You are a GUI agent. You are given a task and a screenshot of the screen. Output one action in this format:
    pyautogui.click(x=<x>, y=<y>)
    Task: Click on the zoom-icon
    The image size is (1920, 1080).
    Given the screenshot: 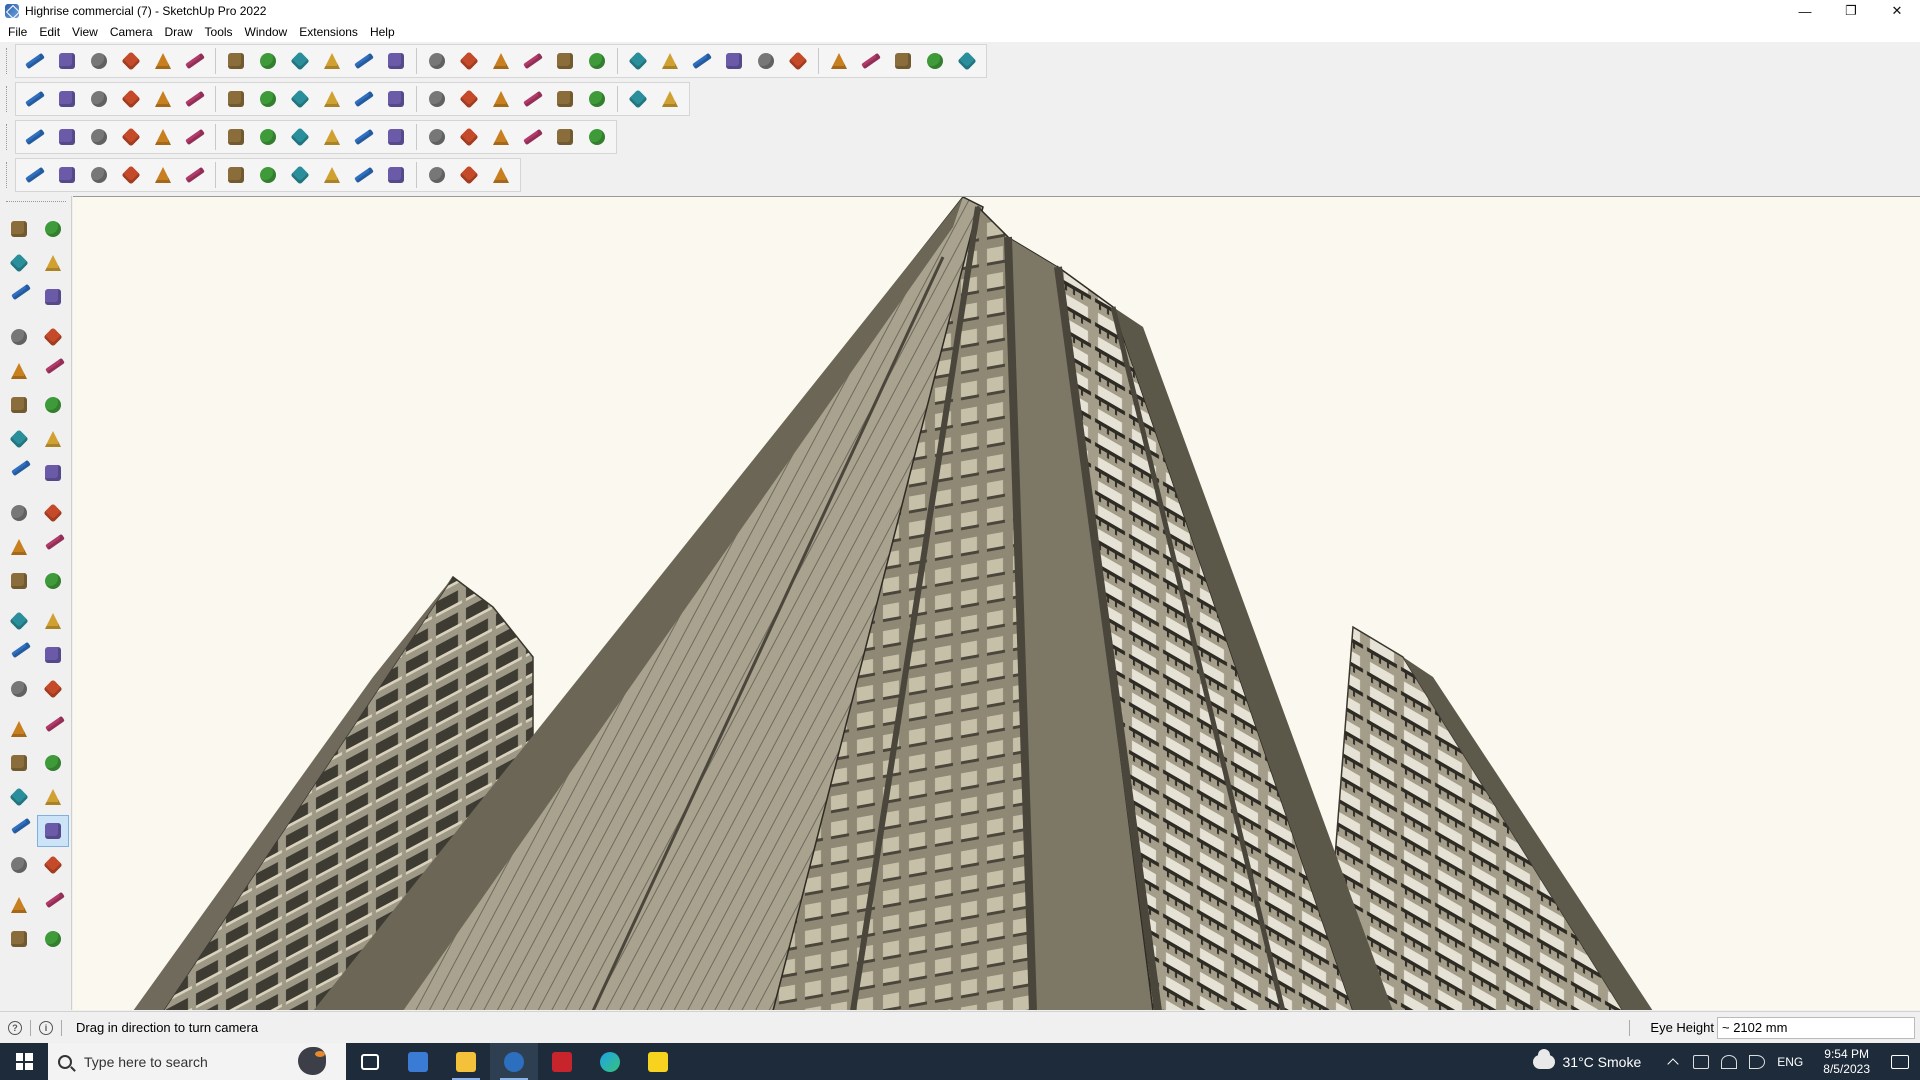 What is the action you would take?
    pyautogui.click(x=35, y=61)
    